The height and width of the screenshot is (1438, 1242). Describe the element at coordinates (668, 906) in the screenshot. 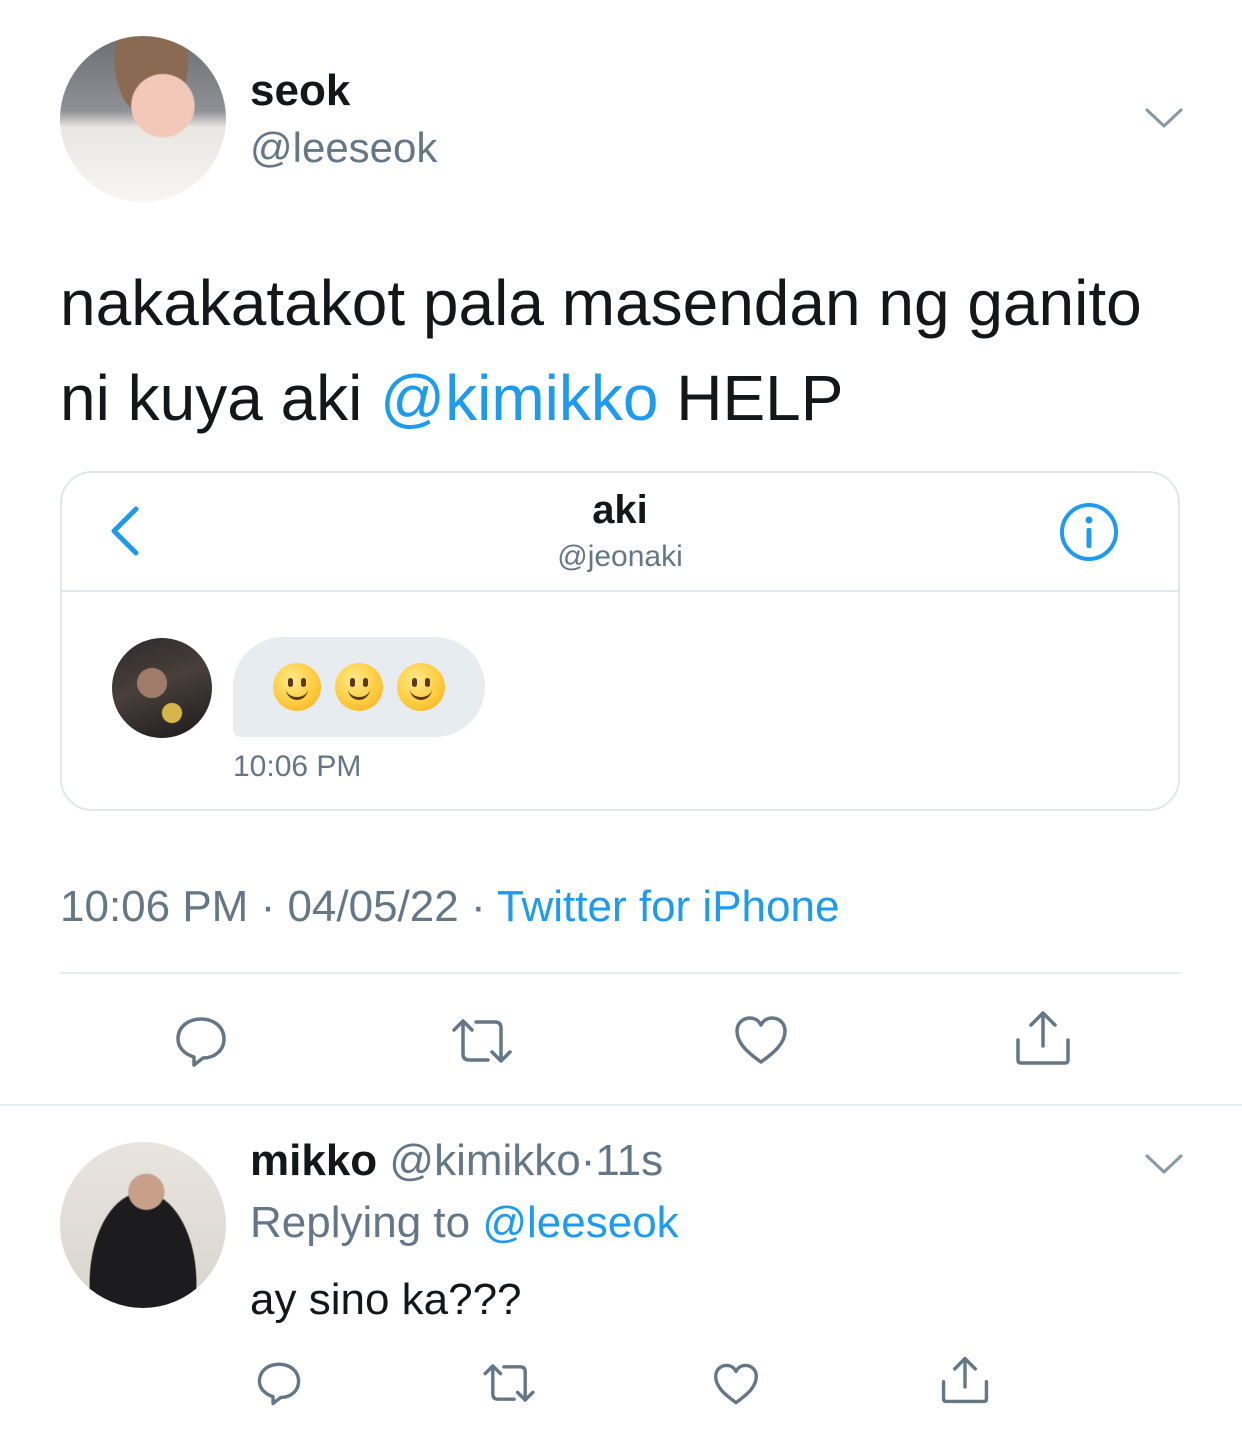

I see `tweet-source-link: Twitter for iPhone` at that location.